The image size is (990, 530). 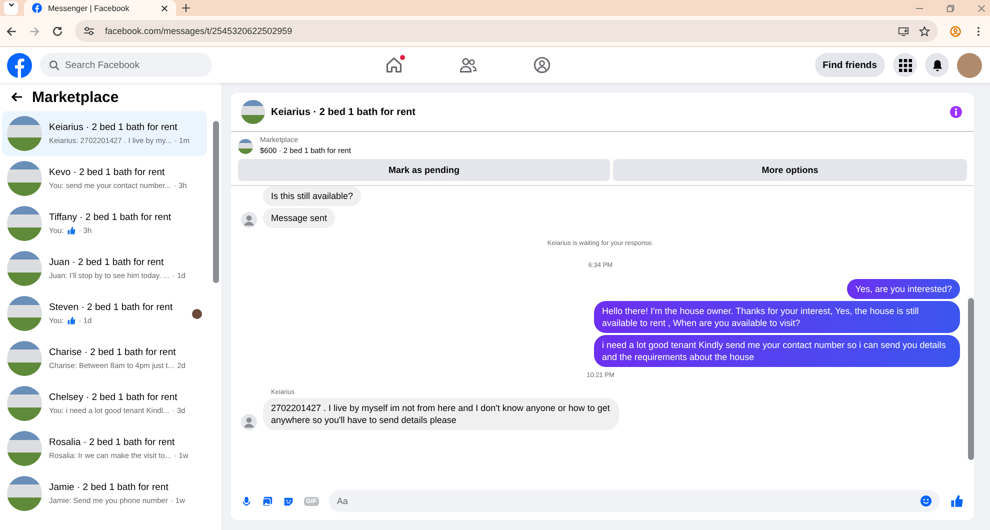 I want to click on chevron-down-icon, so click(x=11, y=4).